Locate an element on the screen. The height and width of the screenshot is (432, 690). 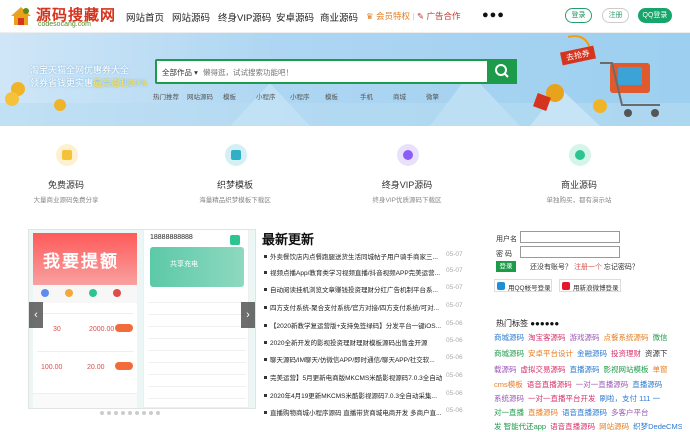
tag-link: 网站源码 is located at coordinates (614, 426).